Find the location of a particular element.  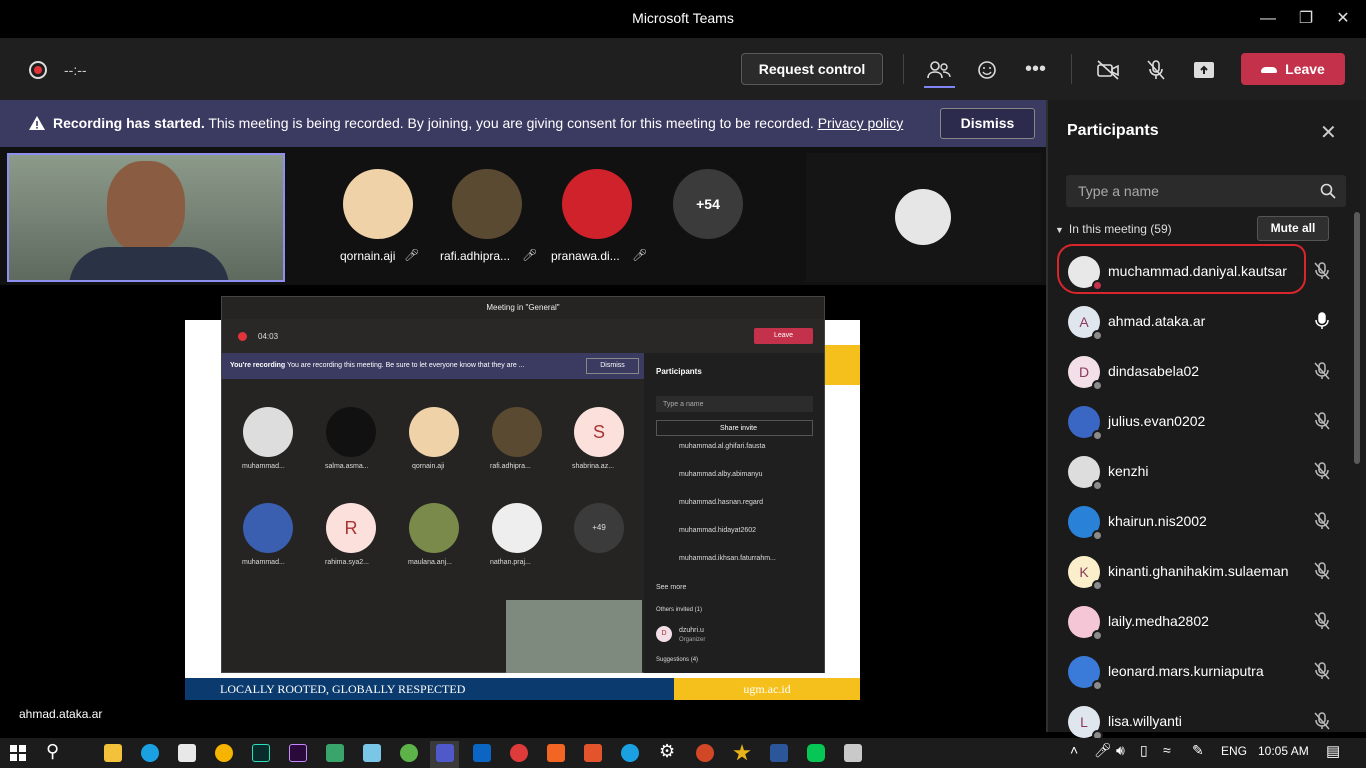

mute-all-button: Mute all is located at coordinates (1293, 228).